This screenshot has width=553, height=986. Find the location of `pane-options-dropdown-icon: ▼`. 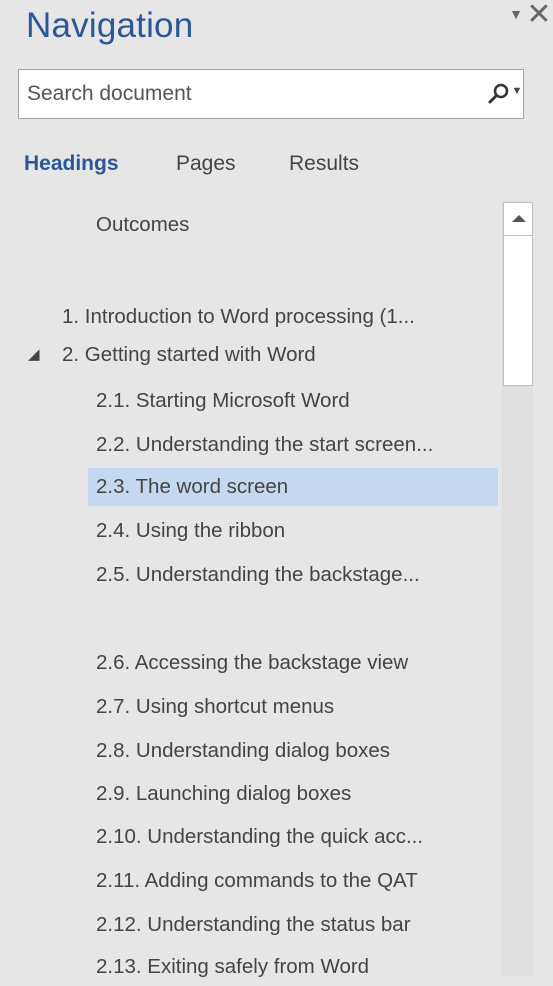

pane-options-dropdown-icon: ▼ is located at coordinates (516, 16).